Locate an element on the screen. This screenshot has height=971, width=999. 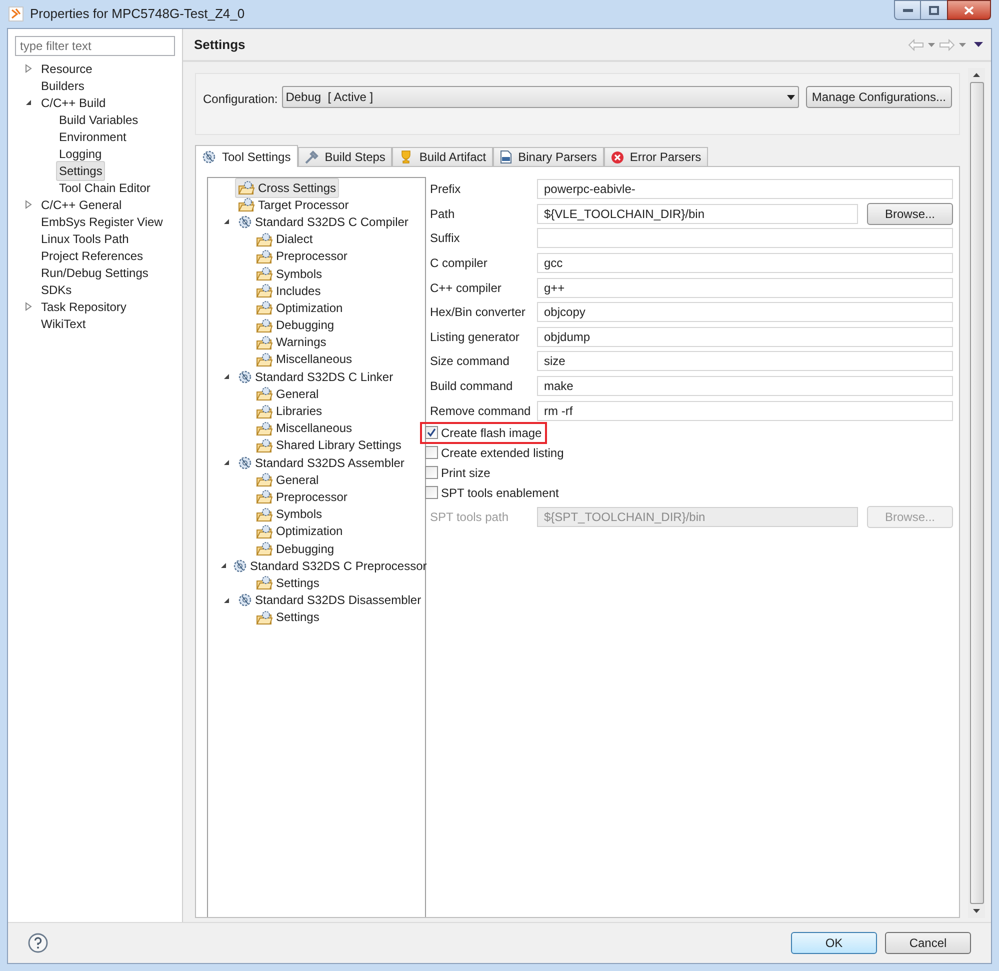
text-field: ${VLE_TOOLCHAIN_DIR}/bin is located at coordinates (697, 214).